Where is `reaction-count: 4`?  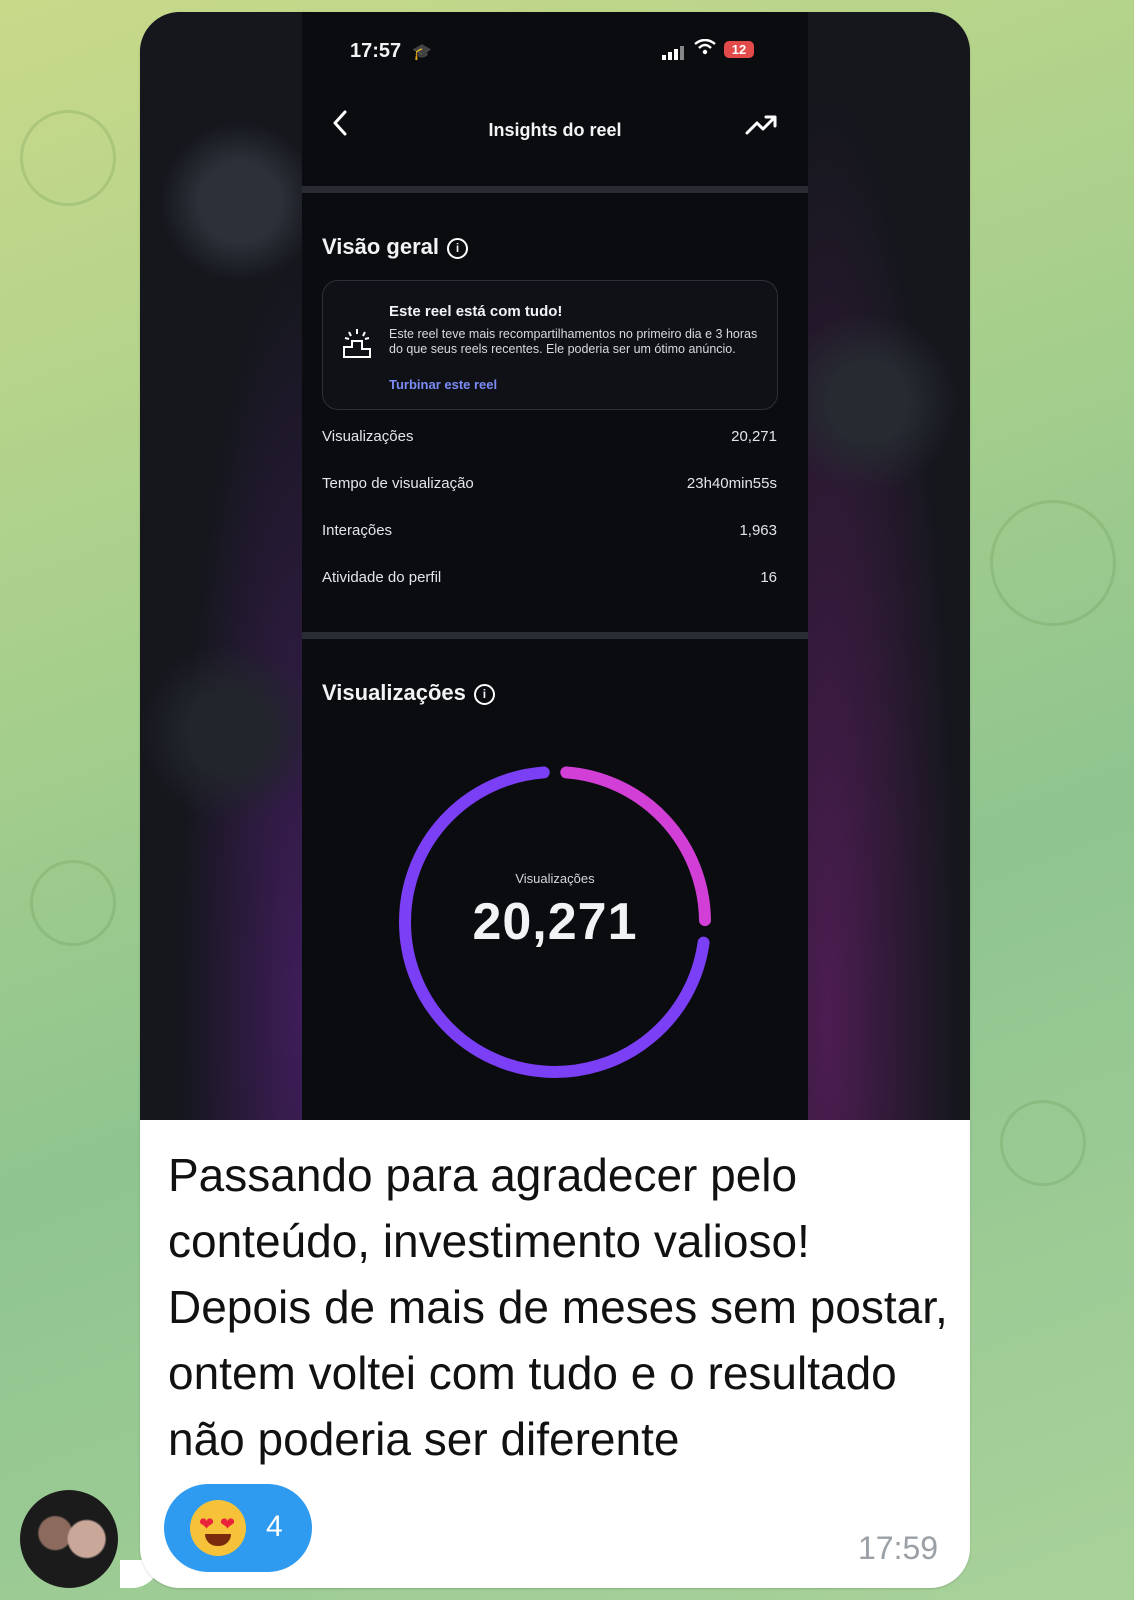 reaction-count: 4 is located at coordinates (274, 1526).